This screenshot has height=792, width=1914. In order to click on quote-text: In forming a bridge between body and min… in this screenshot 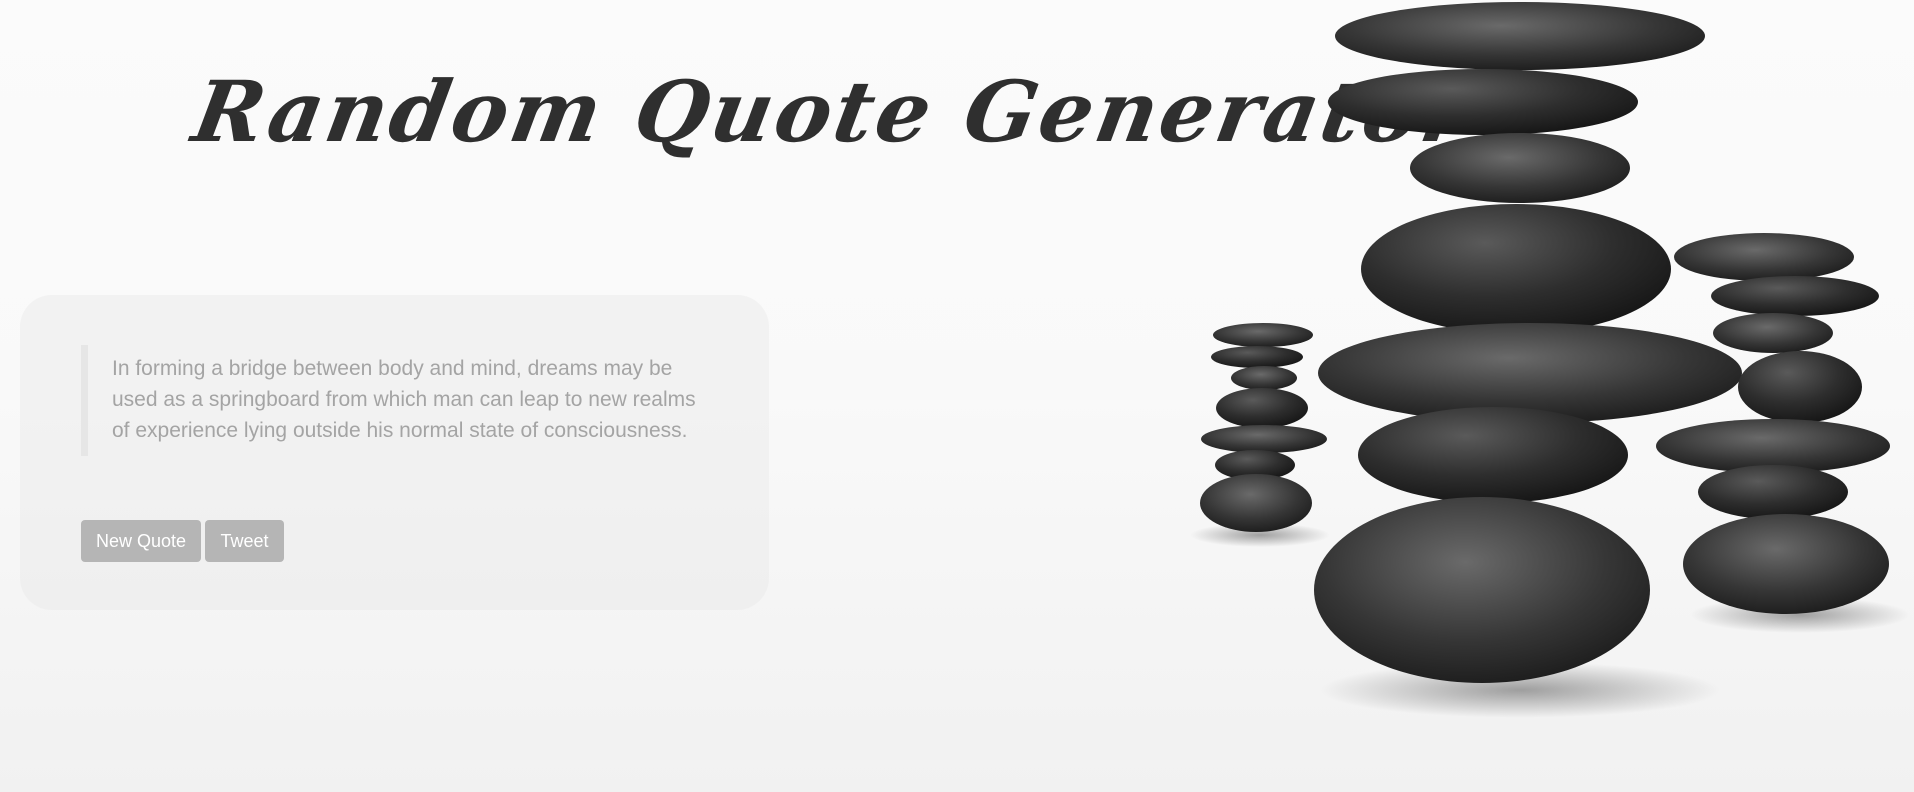, I will do `click(404, 399)`.